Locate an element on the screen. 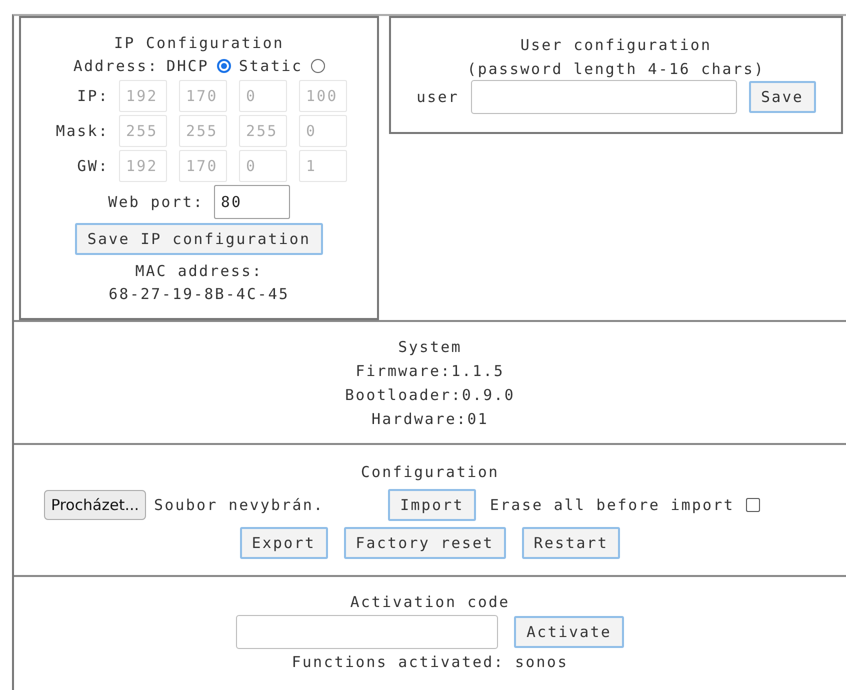  version-text: Hardware:01 is located at coordinates (430, 419).